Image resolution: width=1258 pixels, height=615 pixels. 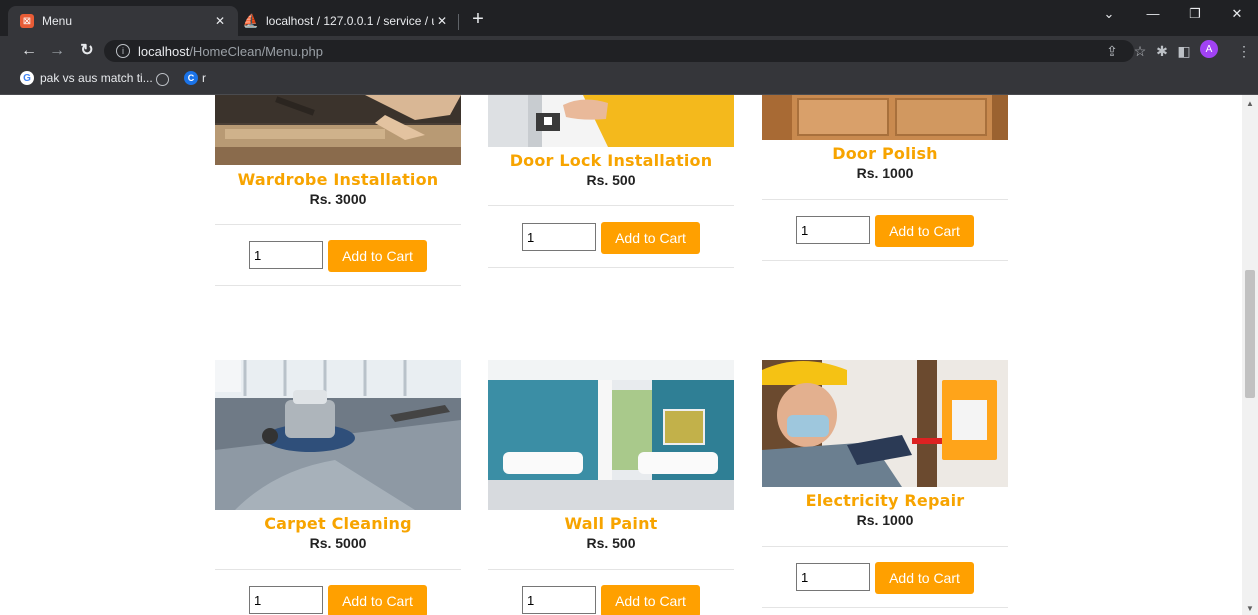 I want to click on site-info-icon: i, so click(x=123, y=51).